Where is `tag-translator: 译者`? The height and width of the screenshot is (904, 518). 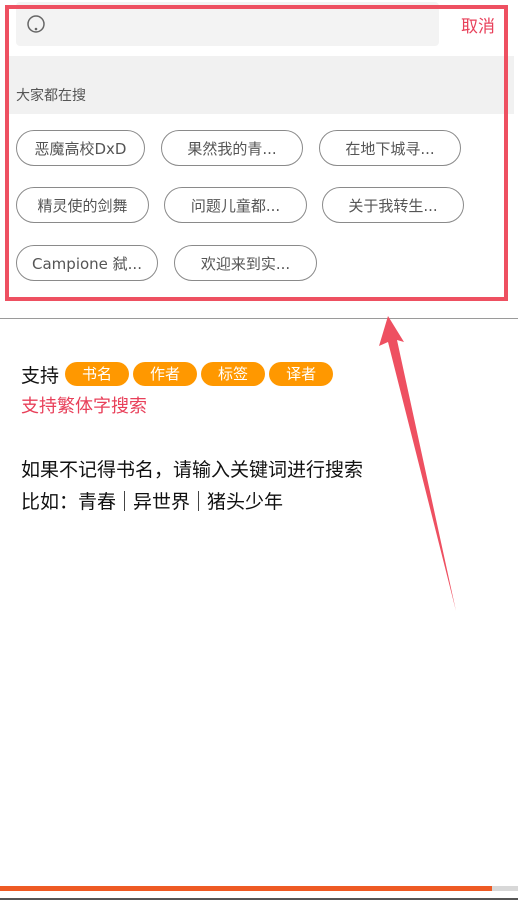
tag-translator: 译者 is located at coordinates (301, 374).